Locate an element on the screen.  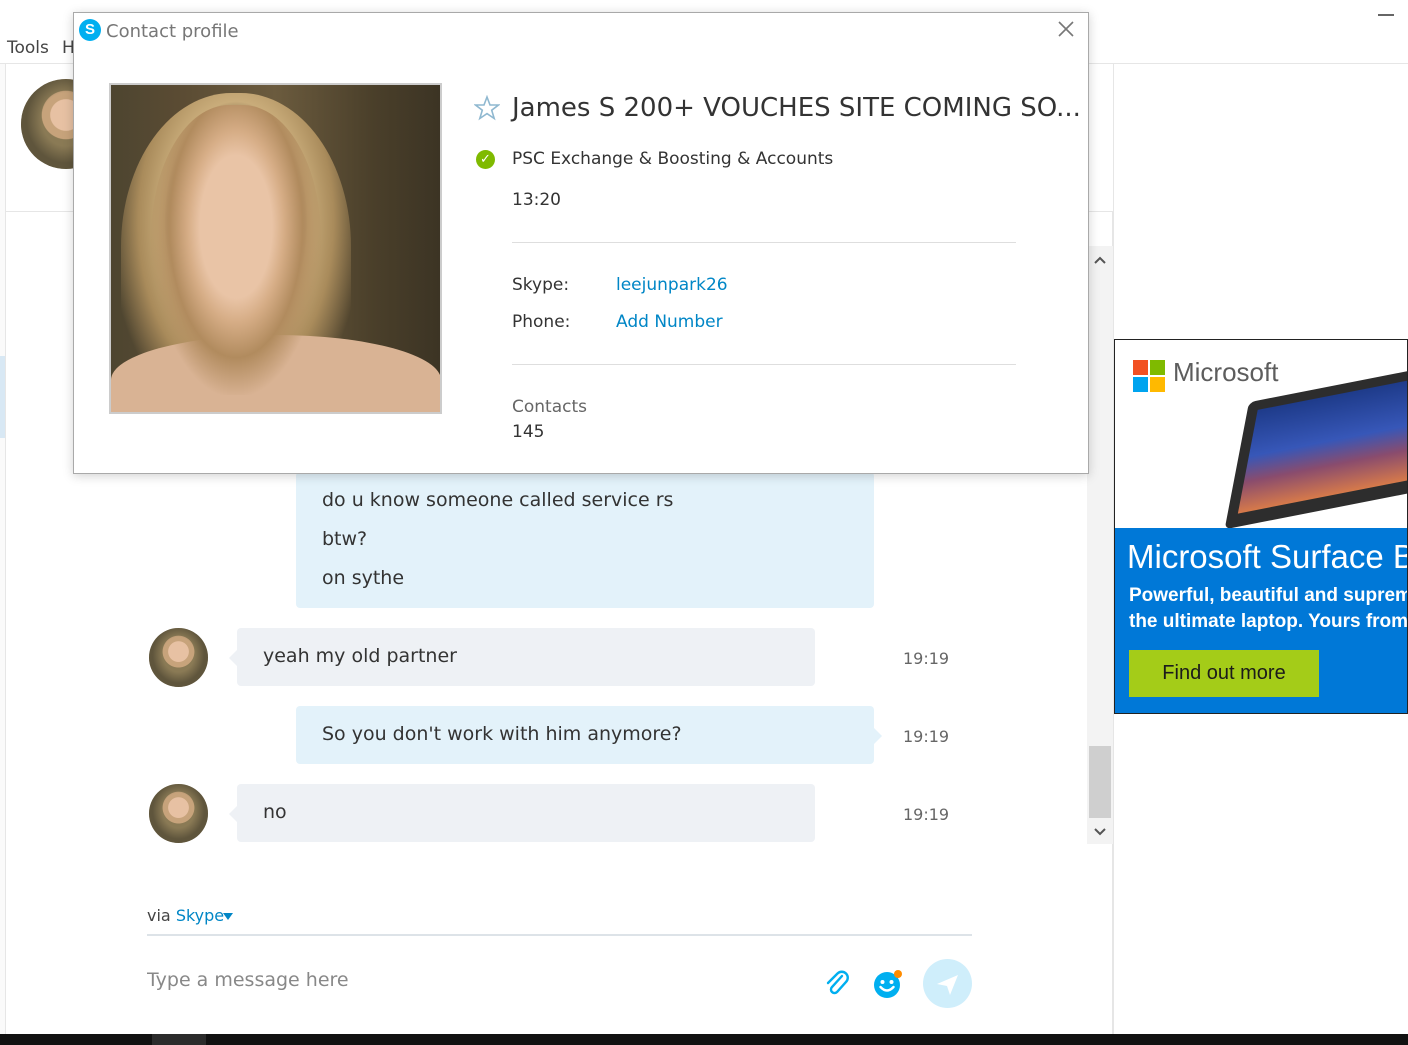
message-text: no is located at coordinates (275, 812).